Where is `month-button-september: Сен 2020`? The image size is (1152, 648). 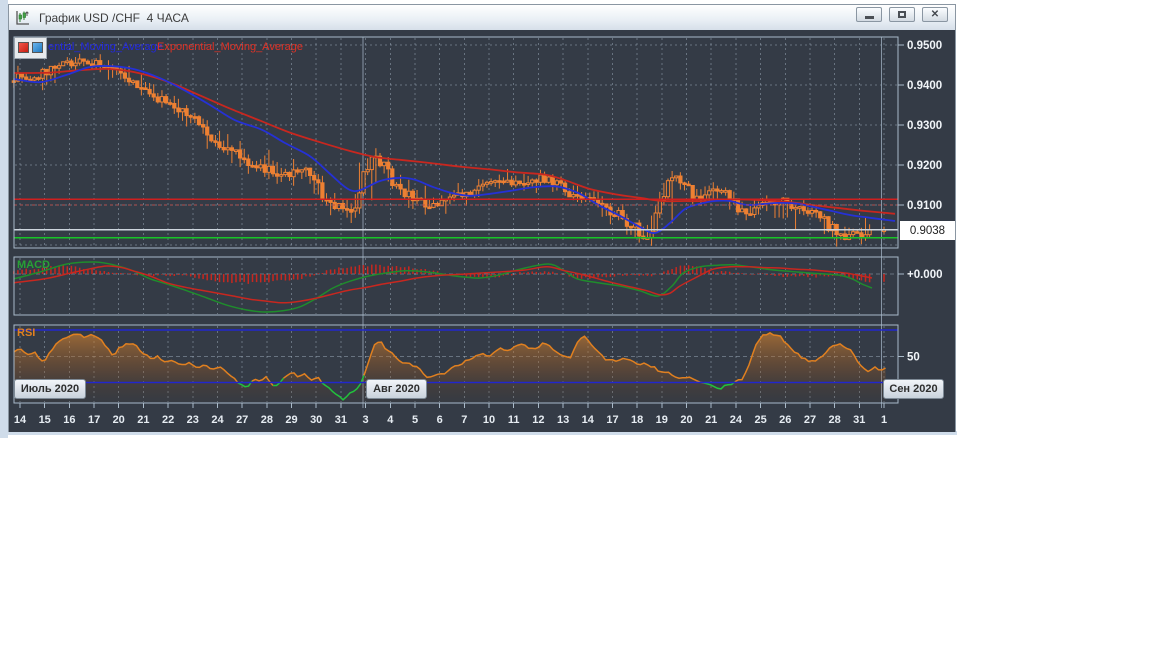
month-button-september: Сен 2020 is located at coordinates (913, 389).